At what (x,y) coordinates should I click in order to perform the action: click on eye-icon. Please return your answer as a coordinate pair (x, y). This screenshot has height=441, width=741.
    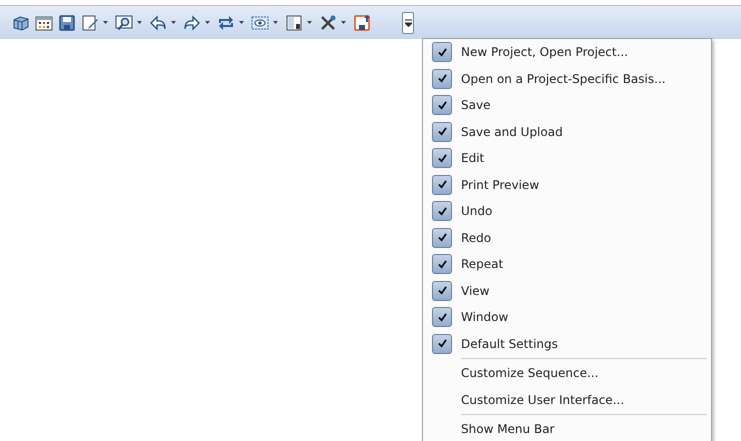
    Looking at the image, I should click on (260, 23).